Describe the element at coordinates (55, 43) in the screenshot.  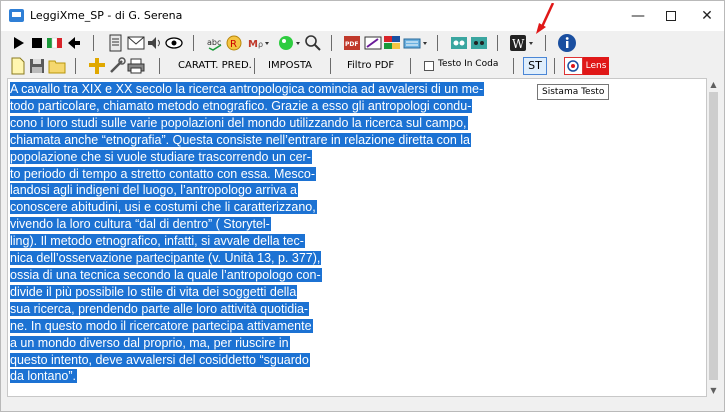
I see `italian-flag-icon` at that location.